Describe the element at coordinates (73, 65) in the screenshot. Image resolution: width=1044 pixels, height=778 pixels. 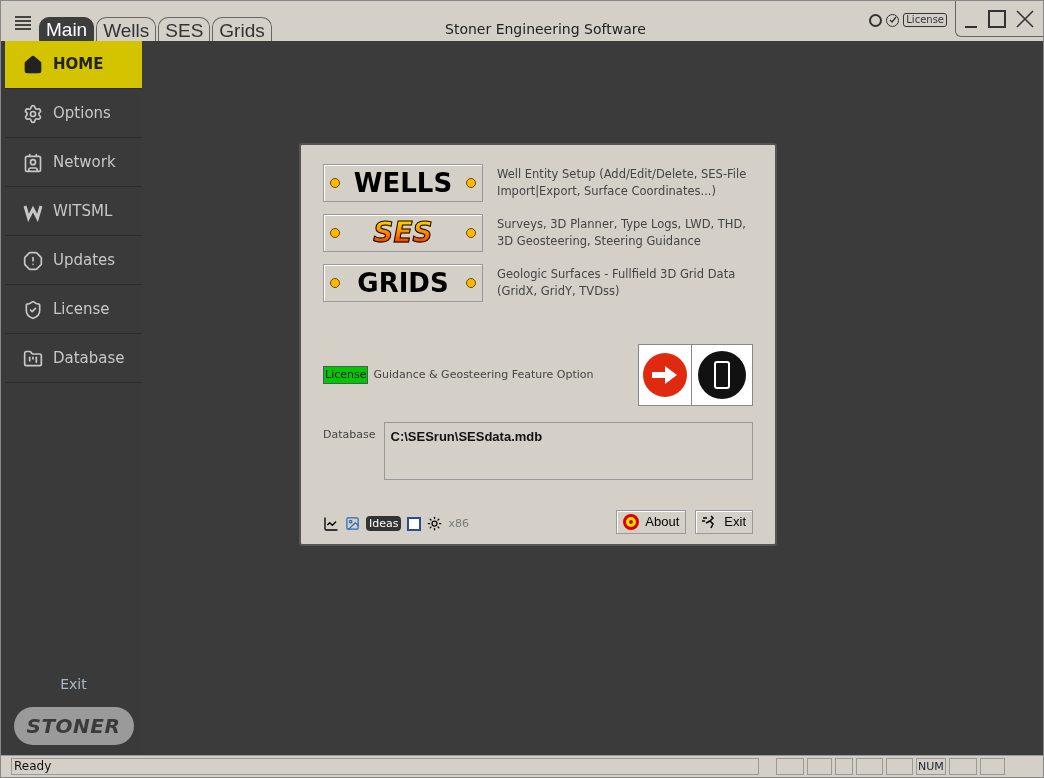
I see `sidebar-item: HOME` at that location.